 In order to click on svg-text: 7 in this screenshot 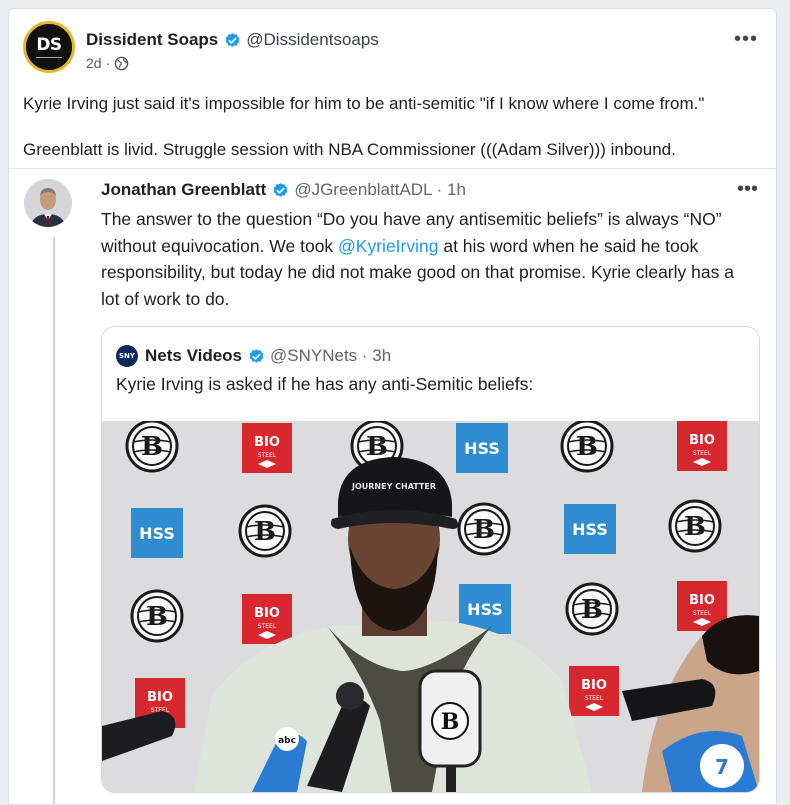, I will do `click(722, 767)`.